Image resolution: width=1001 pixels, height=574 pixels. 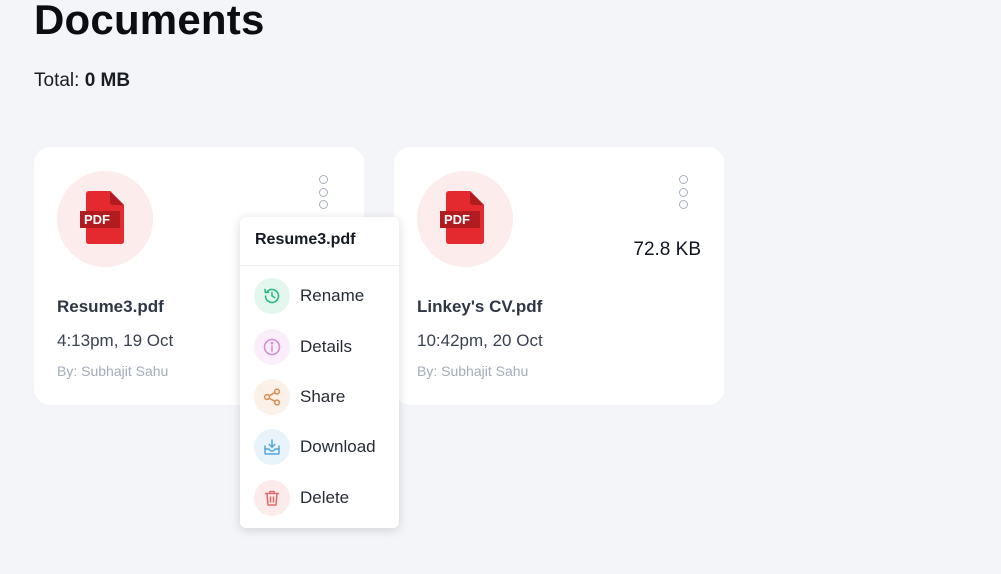 I want to click on menu-item-label: Details, so click(x=326, y=346).